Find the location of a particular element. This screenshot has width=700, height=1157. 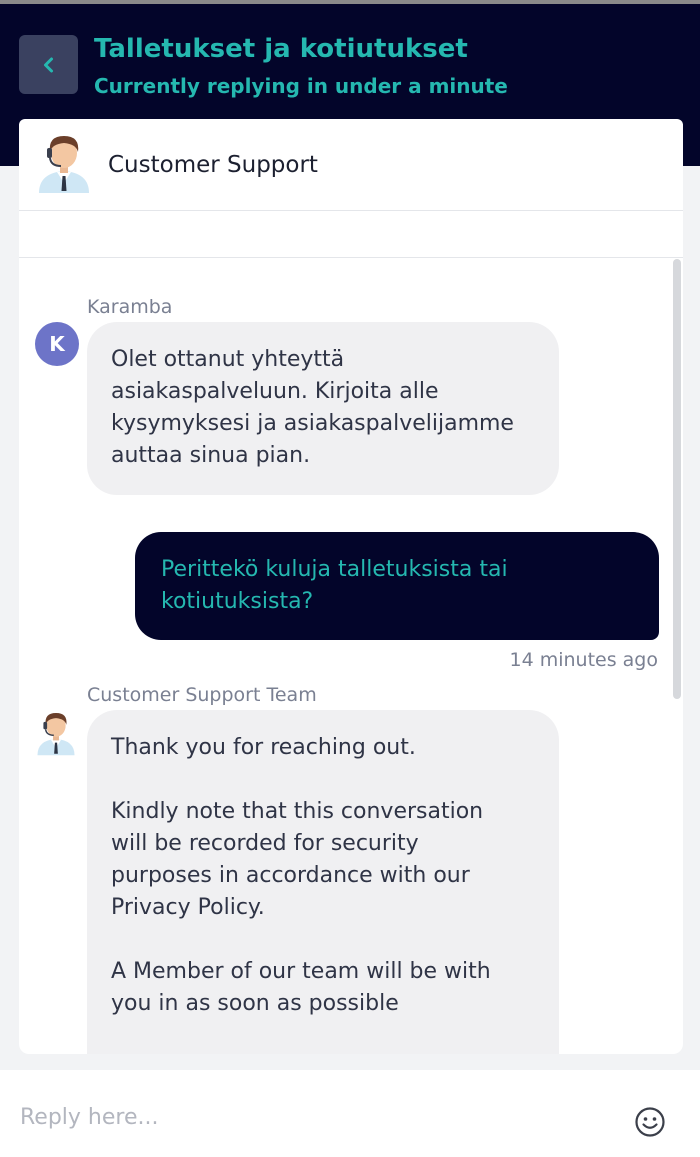

chat-title: Talletukset ja kotiutukset is located at coordinates (281, 49).